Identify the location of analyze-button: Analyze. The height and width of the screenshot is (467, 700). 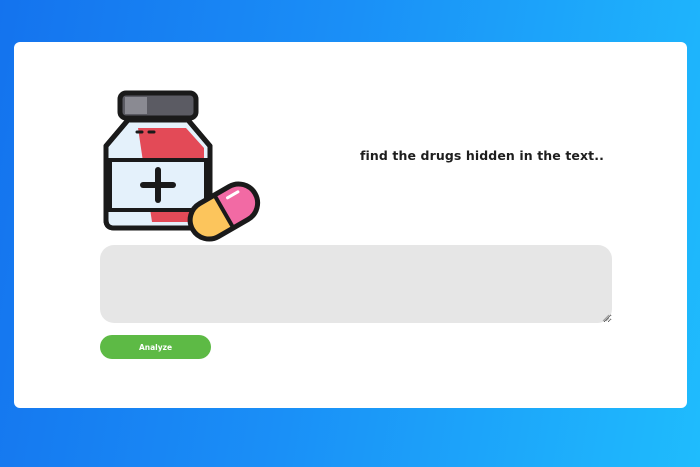
(155, 347).